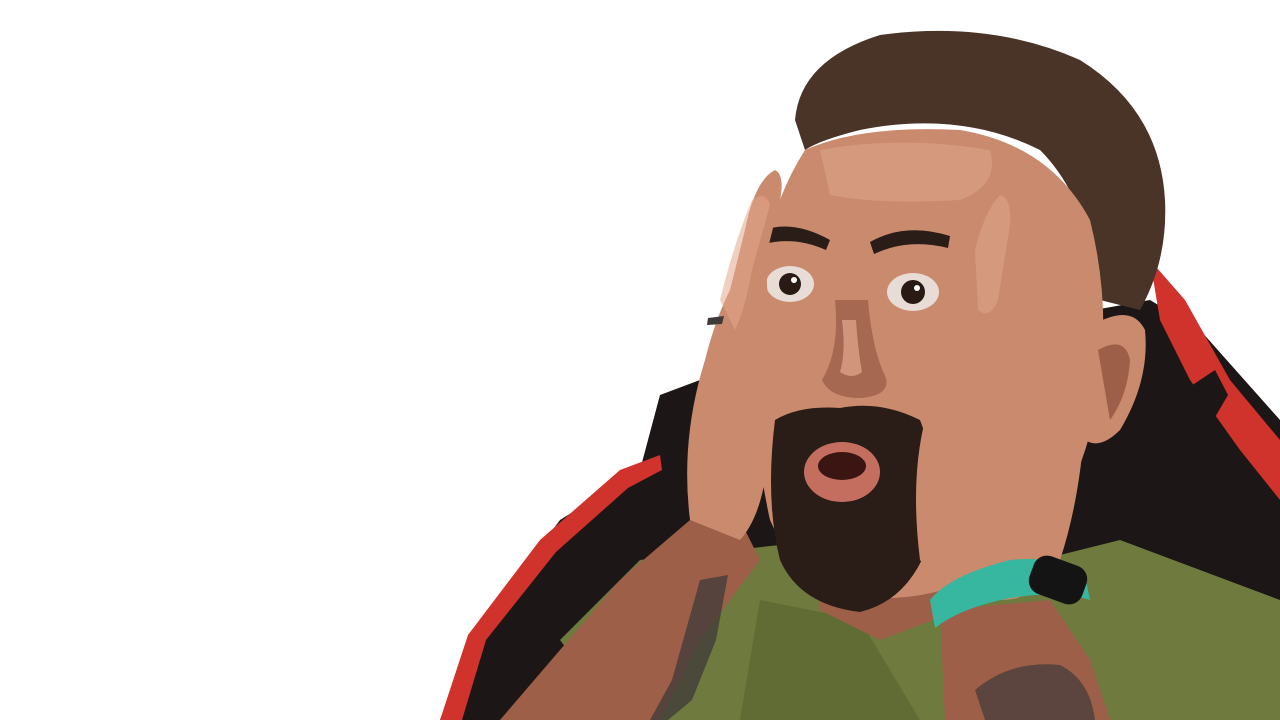  Describe the element at coordinates (913, 292) in the screenshot. I see `right-eye` at that location.